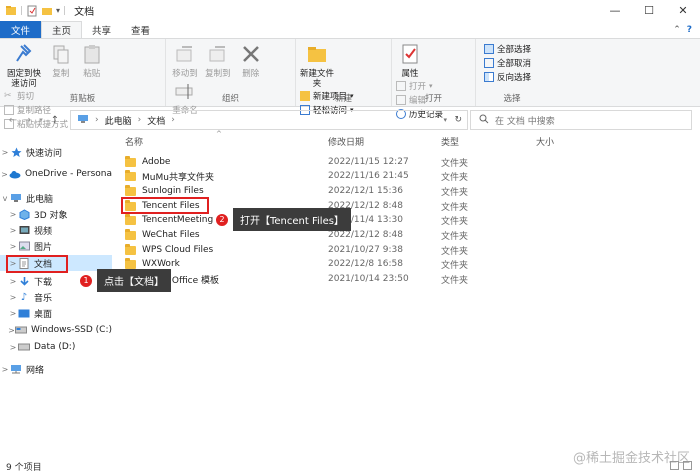 The width and height of the screenshot is (700, 476). I want to click on callout-step-1: 1 点击【文档】, so click(125, 280).